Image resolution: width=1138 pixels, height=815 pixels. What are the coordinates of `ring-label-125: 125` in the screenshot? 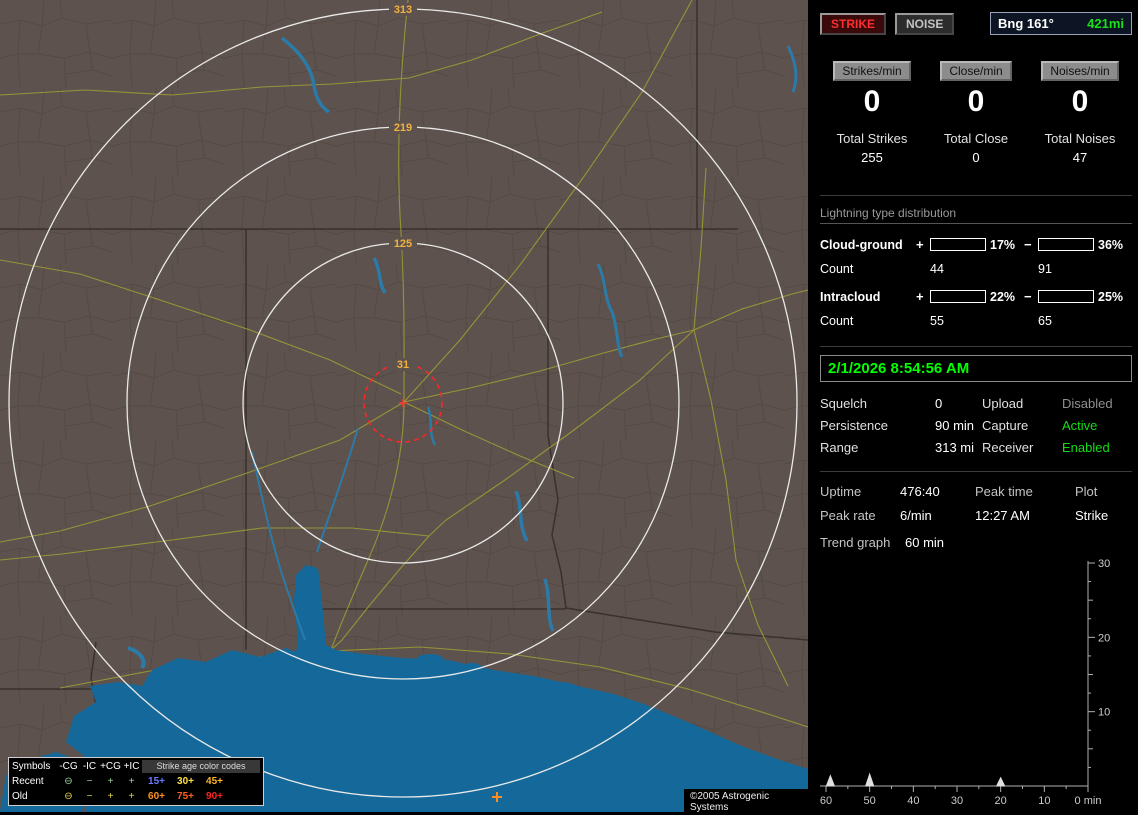 It's located at (403, 244).